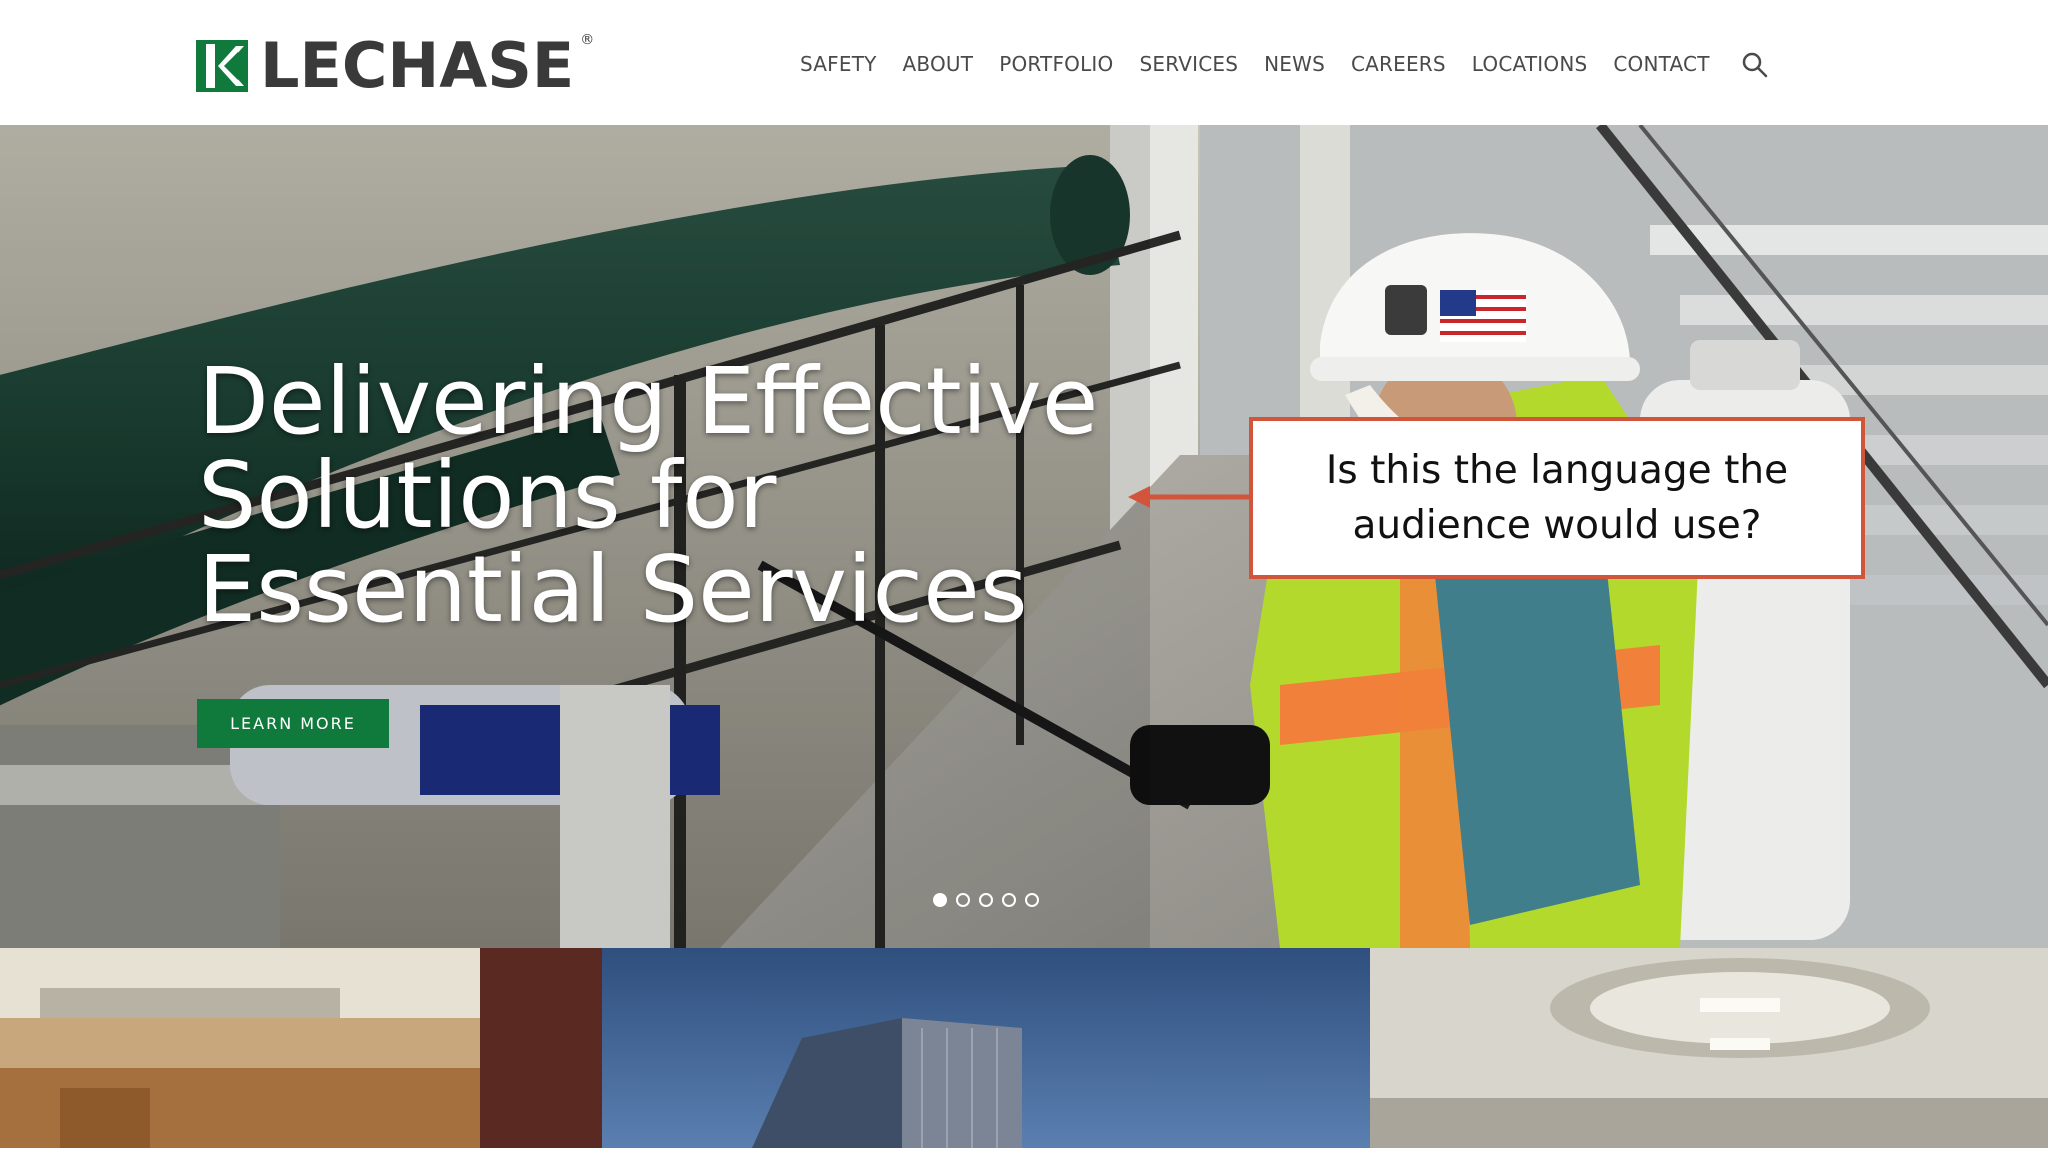 The width and height of the screenshot is (2048, 1152). Describe the element at coordinates (1557, 525) in the screenshot. I see `callout-text-line: audience would use?` at that location.